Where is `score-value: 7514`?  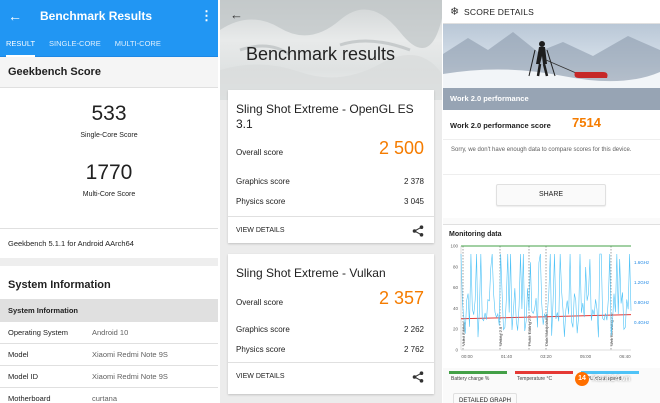
score-value: 7514 is located at coordinates (586, 122).